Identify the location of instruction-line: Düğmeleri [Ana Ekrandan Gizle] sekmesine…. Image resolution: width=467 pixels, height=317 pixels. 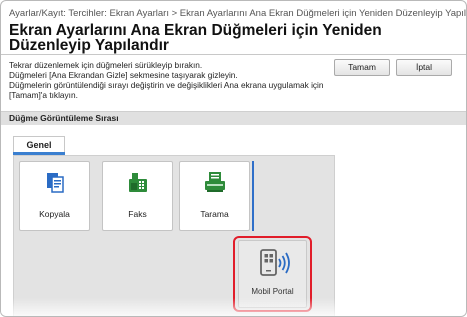
(123, 75).